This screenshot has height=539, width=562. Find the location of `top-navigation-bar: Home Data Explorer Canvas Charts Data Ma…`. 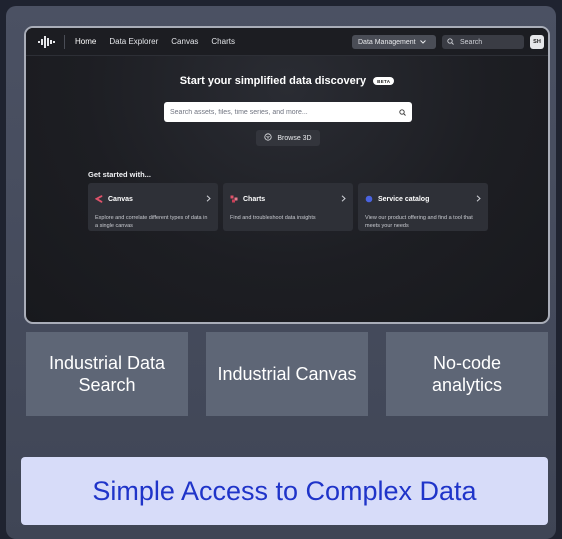

top-navigation-bar: Home Data Explorer Canvas Charts Data Ma… is located at coordinates (287, 42).